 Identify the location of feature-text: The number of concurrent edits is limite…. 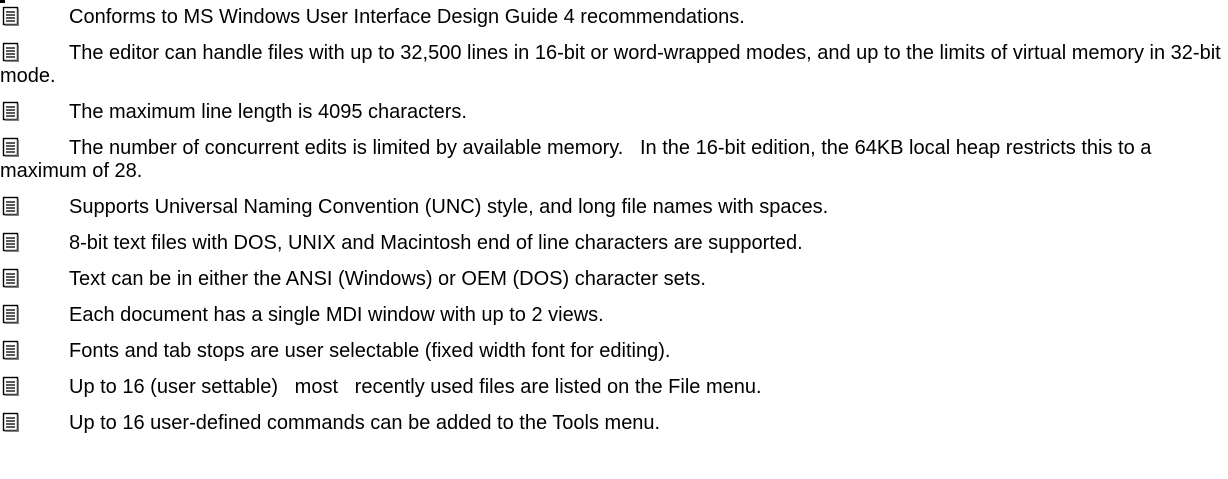
(578, 159).